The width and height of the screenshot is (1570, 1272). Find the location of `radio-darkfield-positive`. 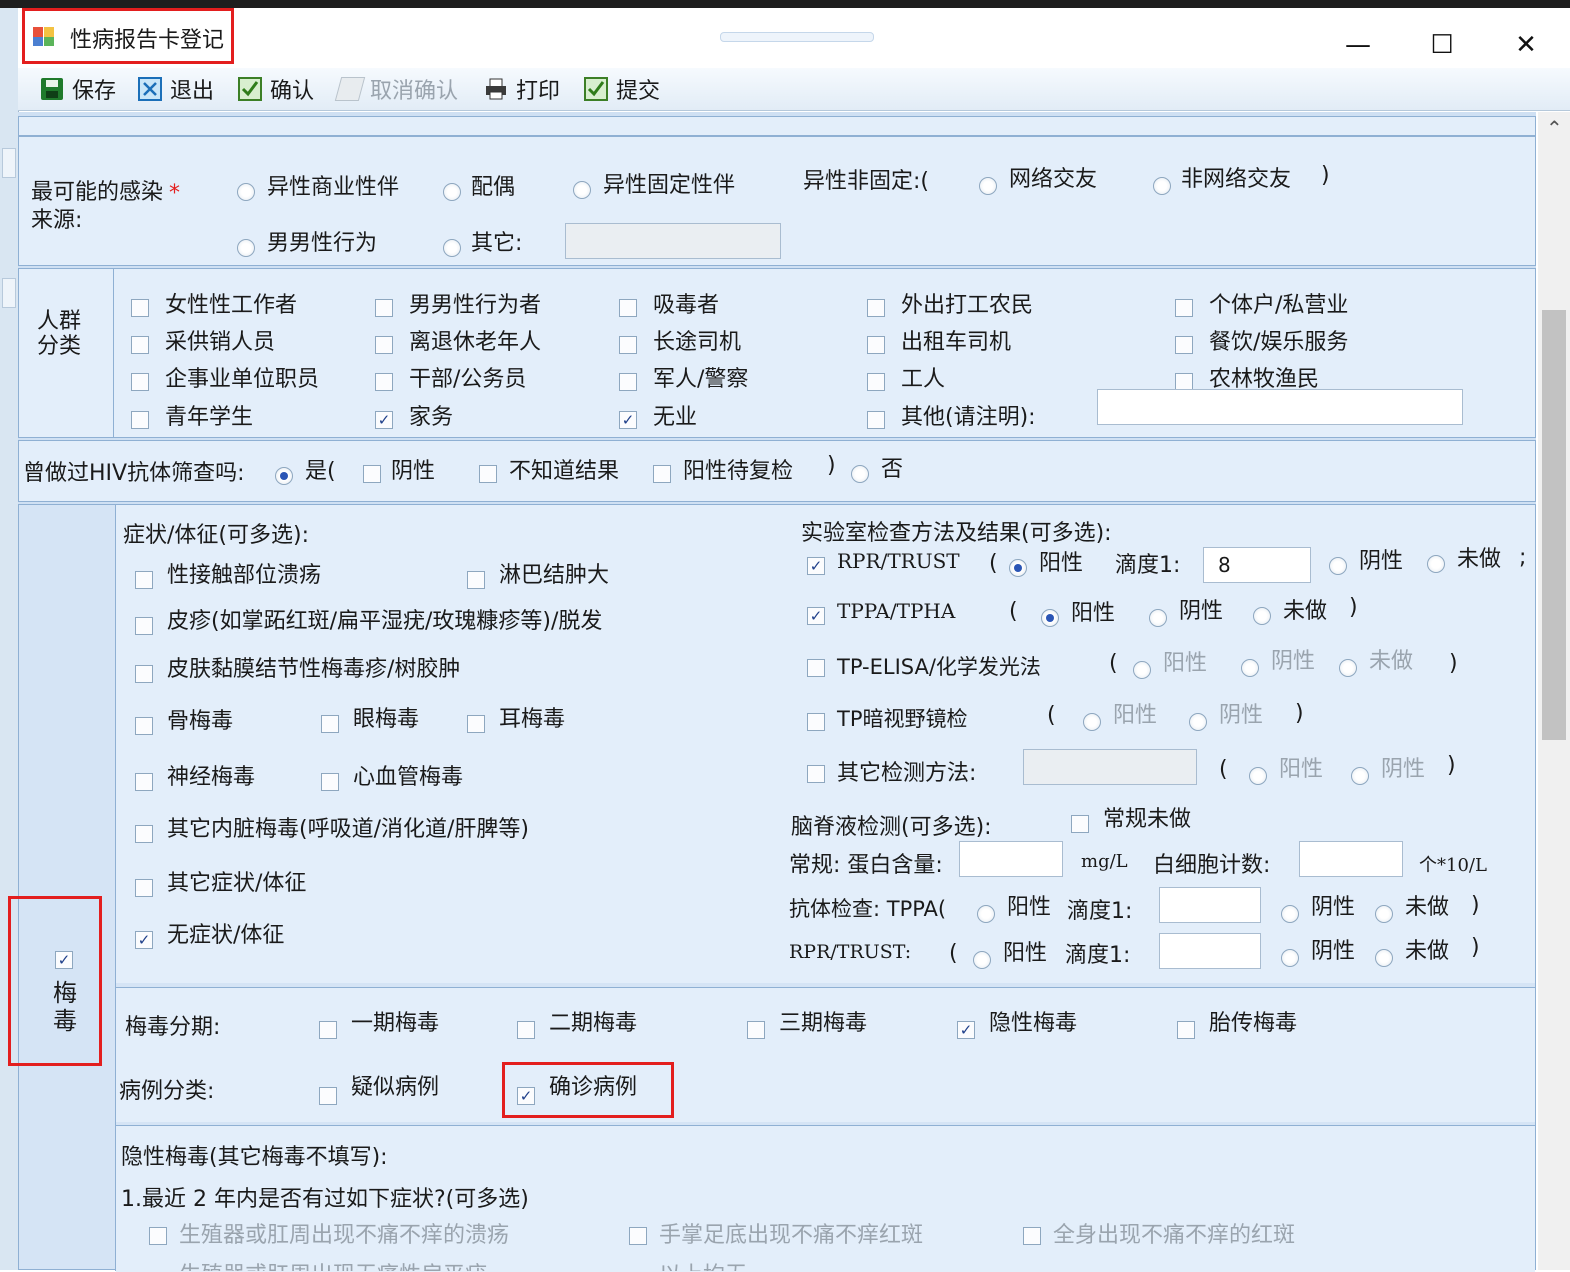

radio-darkfield-positive is located at coordinates (1092, 722).